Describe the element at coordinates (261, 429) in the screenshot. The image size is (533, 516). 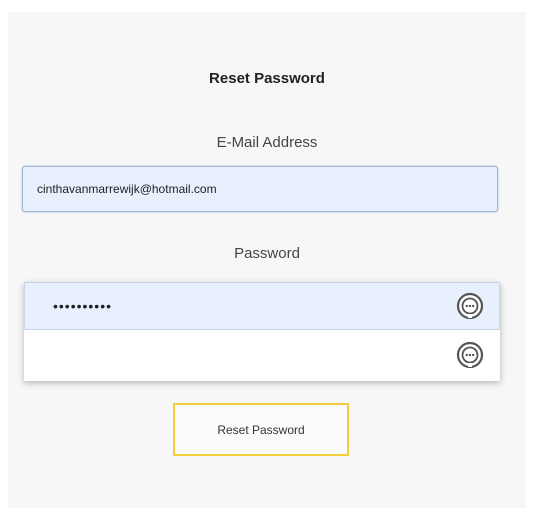
I see `reset-password-button: Reset Password` at that location.